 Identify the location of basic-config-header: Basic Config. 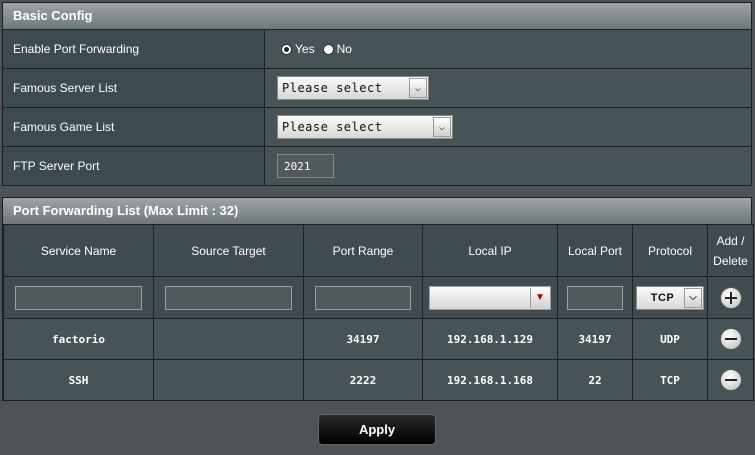
(377, 16).